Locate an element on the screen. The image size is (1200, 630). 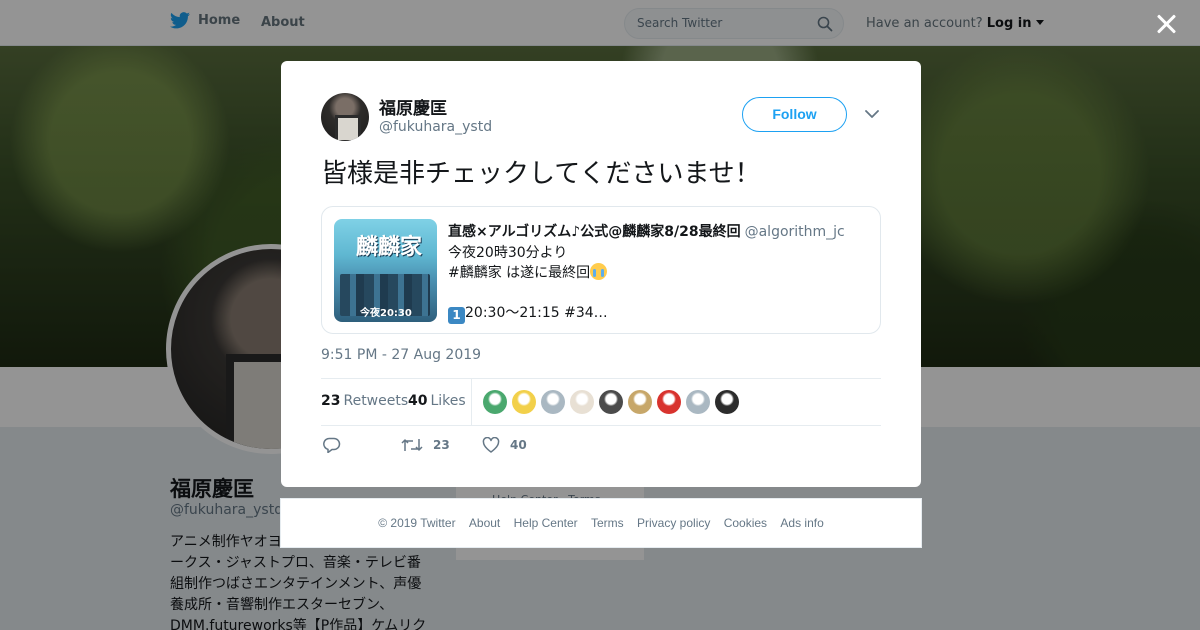
heart-icon is located at coordinates (491, 445).